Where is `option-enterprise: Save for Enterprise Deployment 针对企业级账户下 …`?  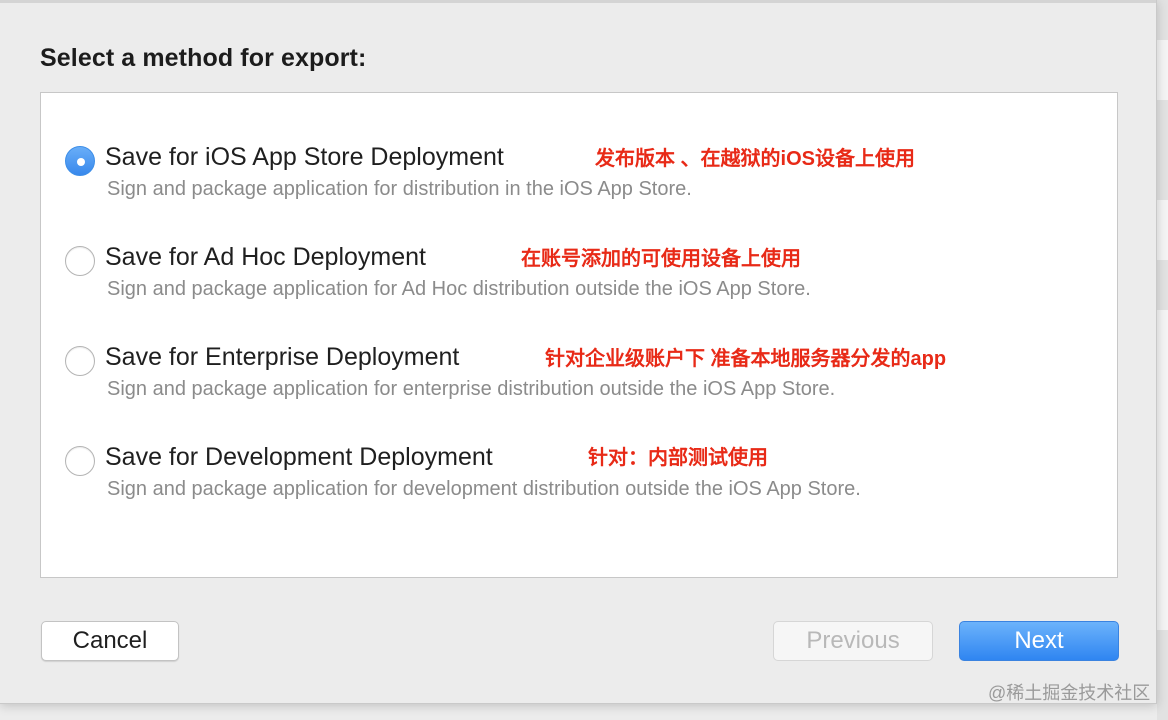
option-enterprise: Save for Enterprise Deployment 针对企业级账户下 … is located at coordinates (555, 382).